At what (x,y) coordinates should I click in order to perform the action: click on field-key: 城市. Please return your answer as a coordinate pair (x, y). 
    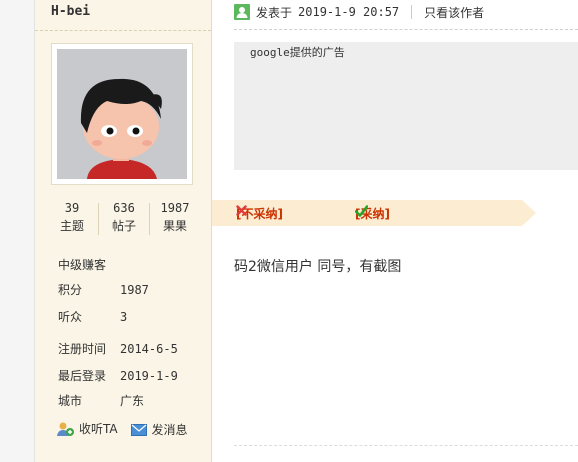
    Looking at the image, I should click on (70, 401).